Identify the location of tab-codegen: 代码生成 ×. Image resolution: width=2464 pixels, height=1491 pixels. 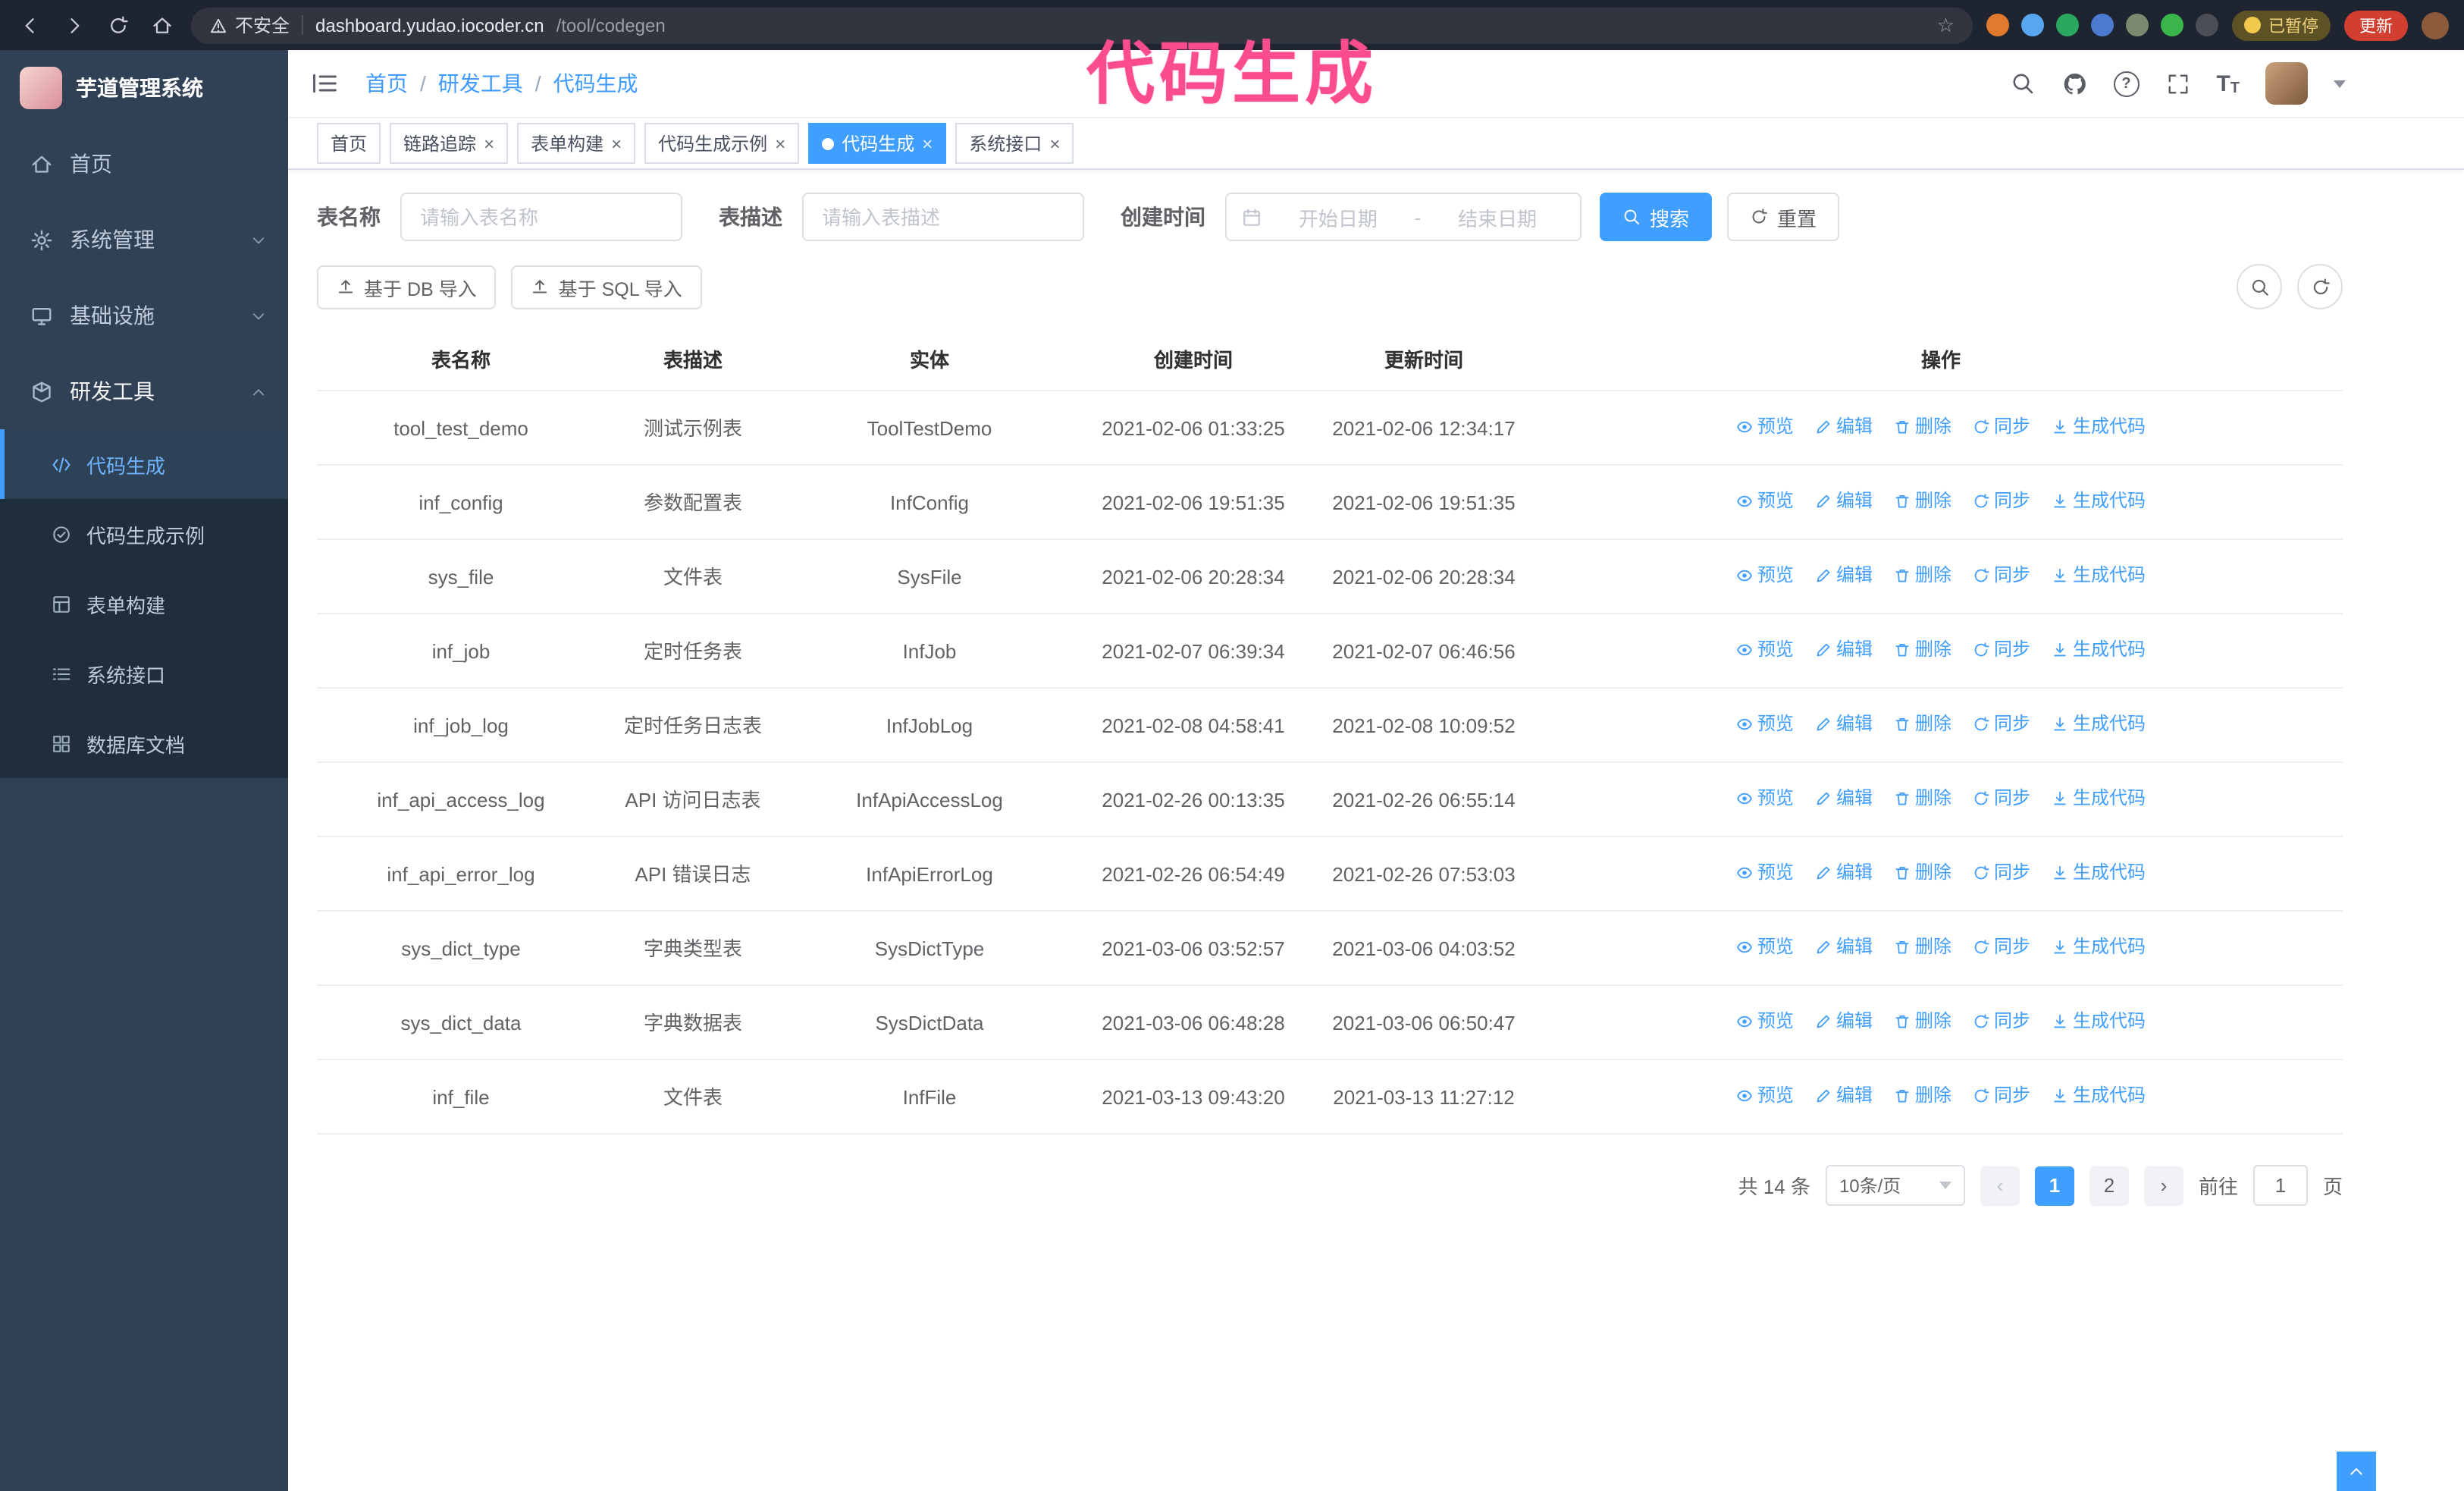
(877, 143).